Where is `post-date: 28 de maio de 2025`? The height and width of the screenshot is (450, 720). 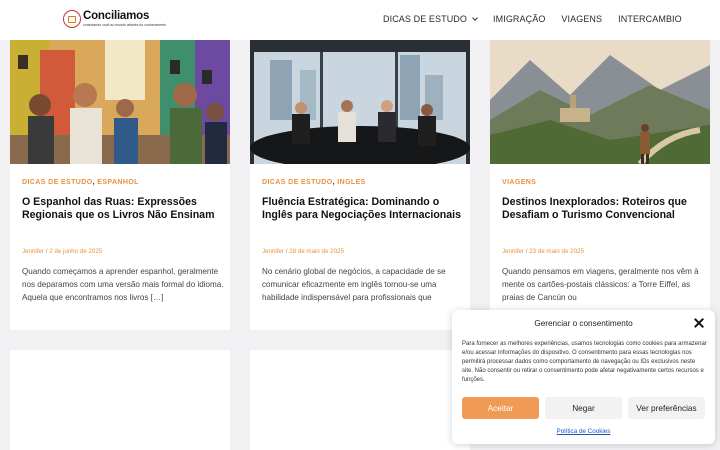
post-date: 28 de maio de 2025 is located at coordinates (316, 251).